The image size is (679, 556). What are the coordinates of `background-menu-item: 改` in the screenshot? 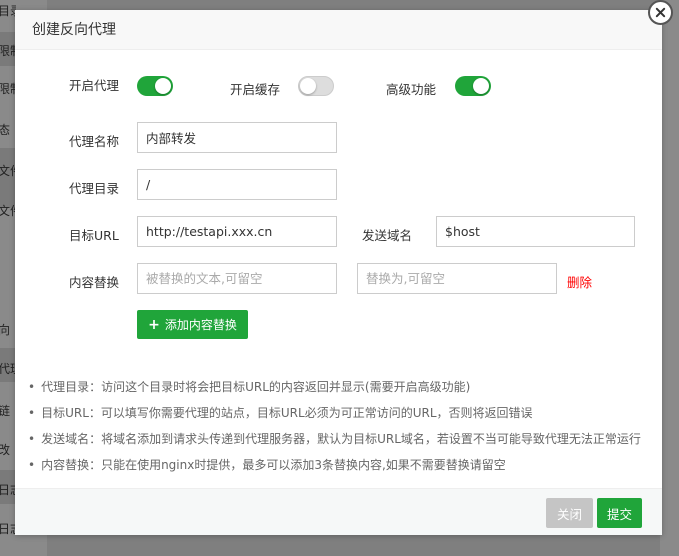 It's located at (5, 450).